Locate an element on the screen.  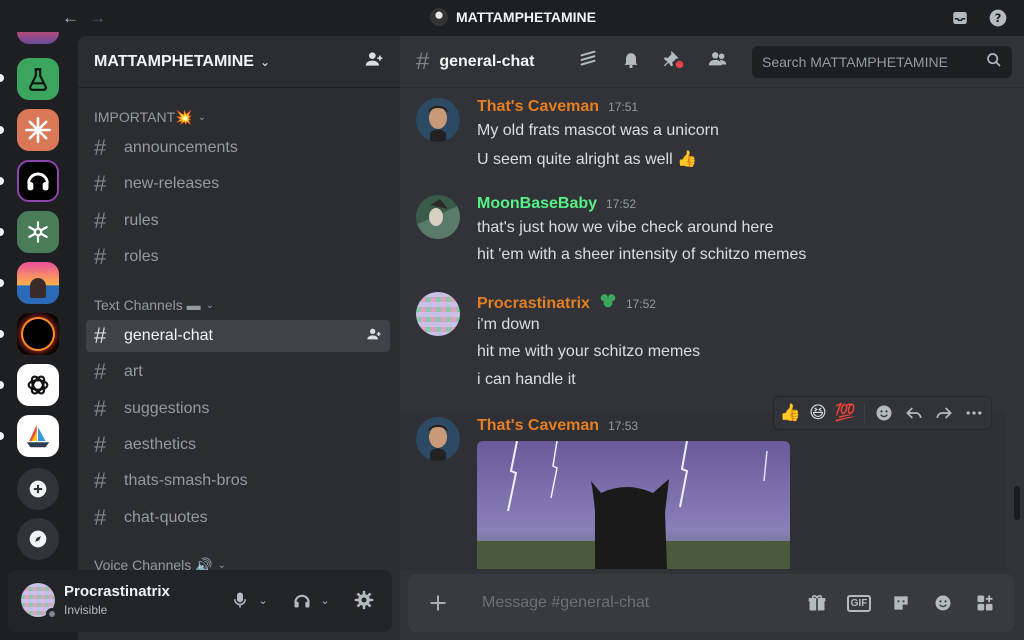
reaction-laughing: 😆 is located at coordinates (818, 413).